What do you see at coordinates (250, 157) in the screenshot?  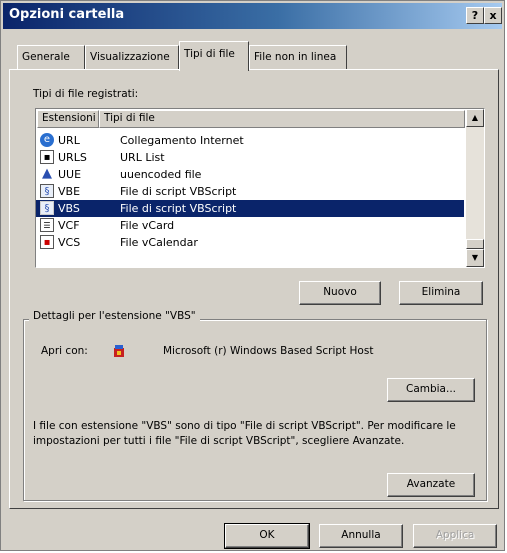 I see `list-item: ▪ URLS URL List` at bounding box center [250, 157].